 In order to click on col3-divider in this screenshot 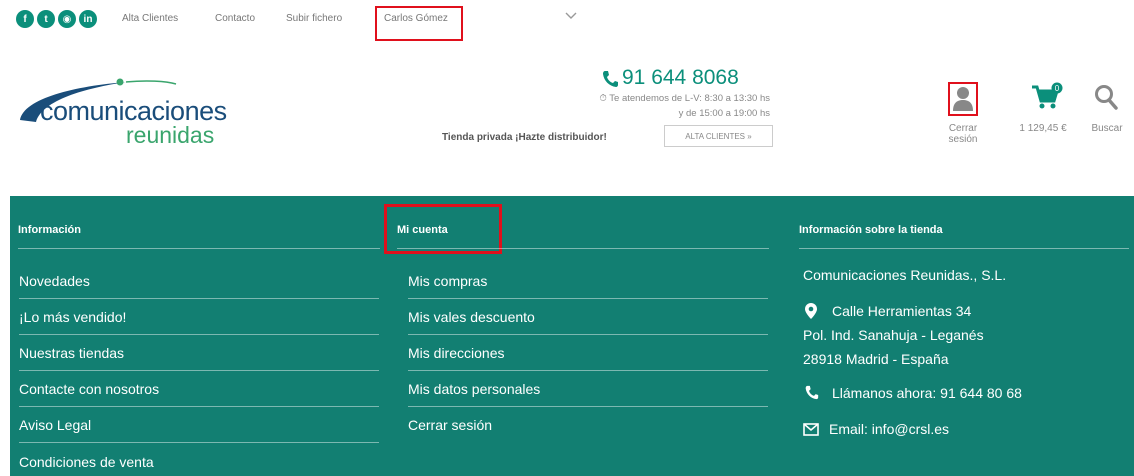, I will do `click(964, 248)`.